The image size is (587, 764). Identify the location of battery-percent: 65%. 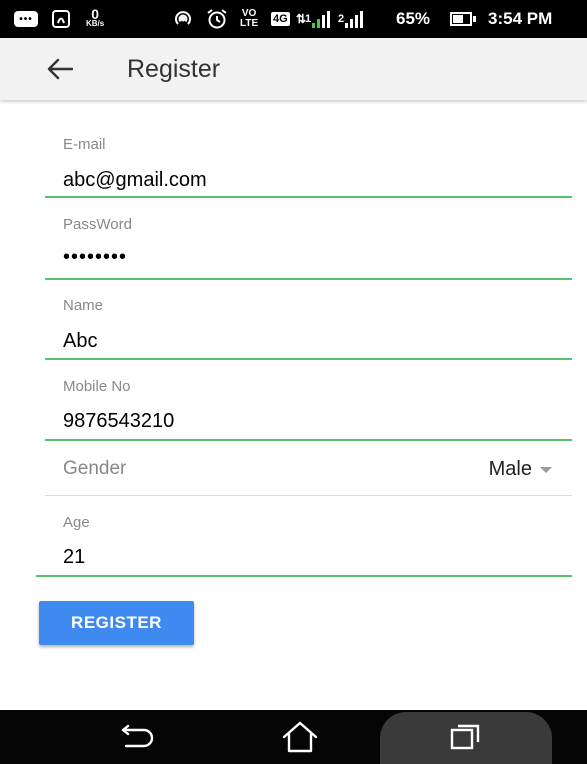
(413, 18).